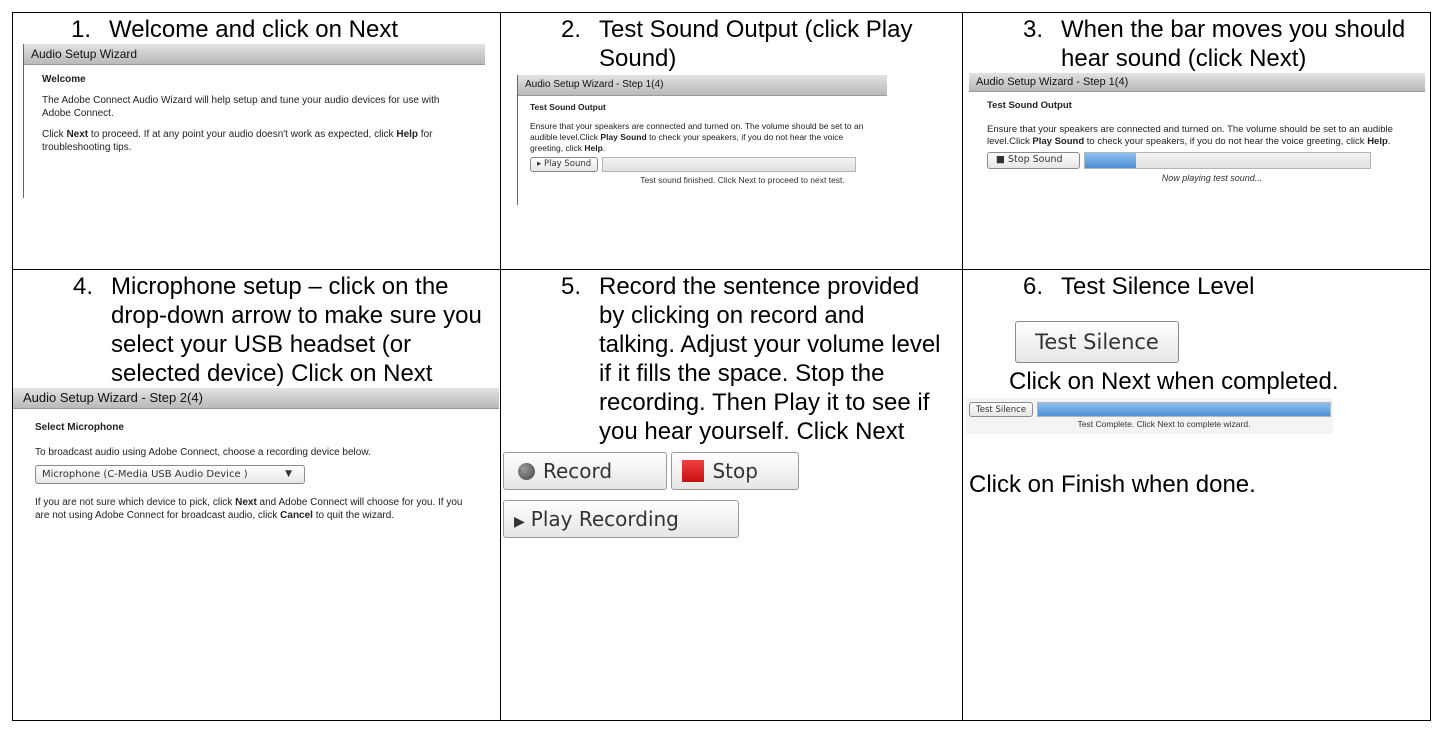 This screenshot has height=738, width=1442. I want to click on record-button: Record, so click(585, 471).